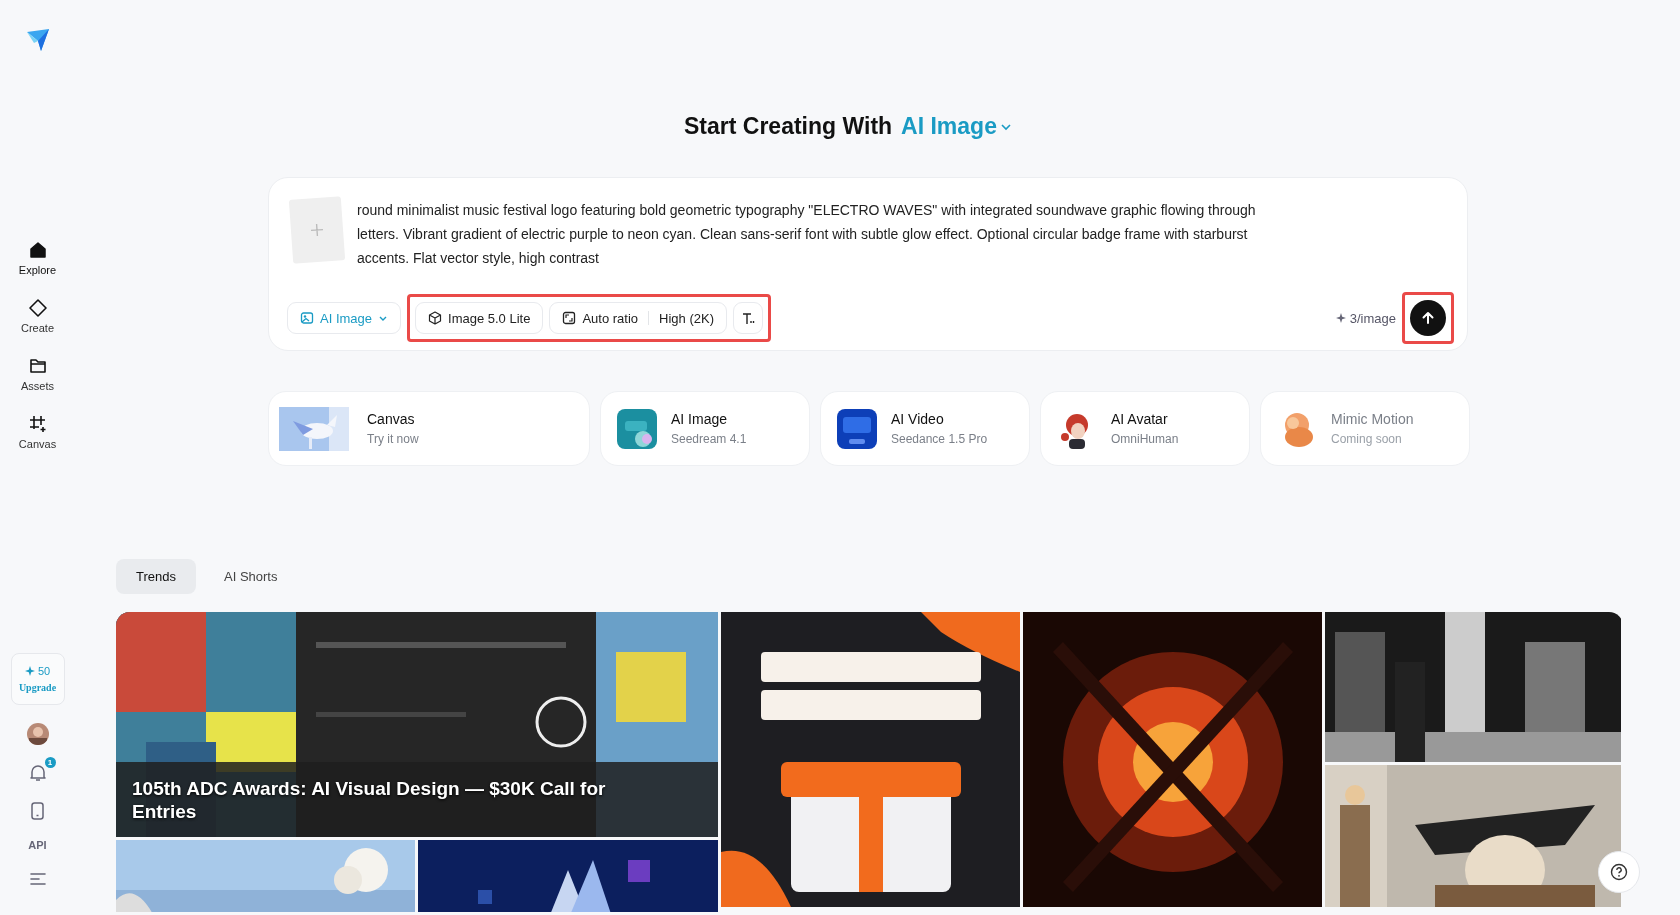 The width and height of the screenshot is (1680, 915). Describe the element at coordinates (1367, 439) in the screenshot. I see `card-subtitle: Coming soon` at that location.